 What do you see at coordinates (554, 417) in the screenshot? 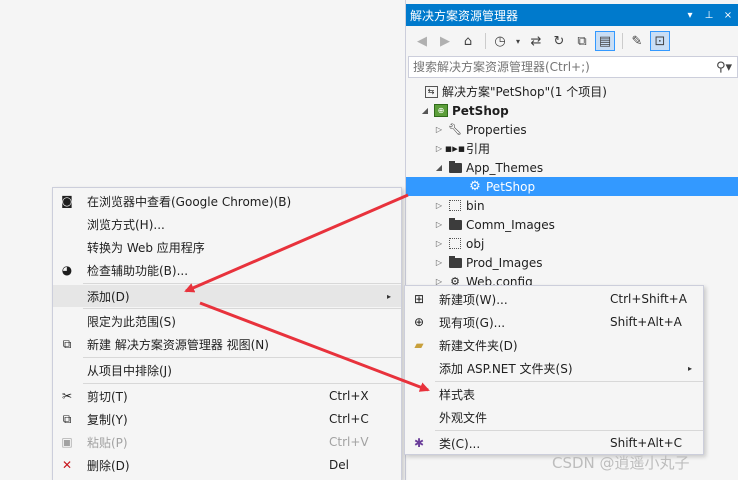
I see `menu-item-skin-file: 外观文件` at bounding box center [554, 417].